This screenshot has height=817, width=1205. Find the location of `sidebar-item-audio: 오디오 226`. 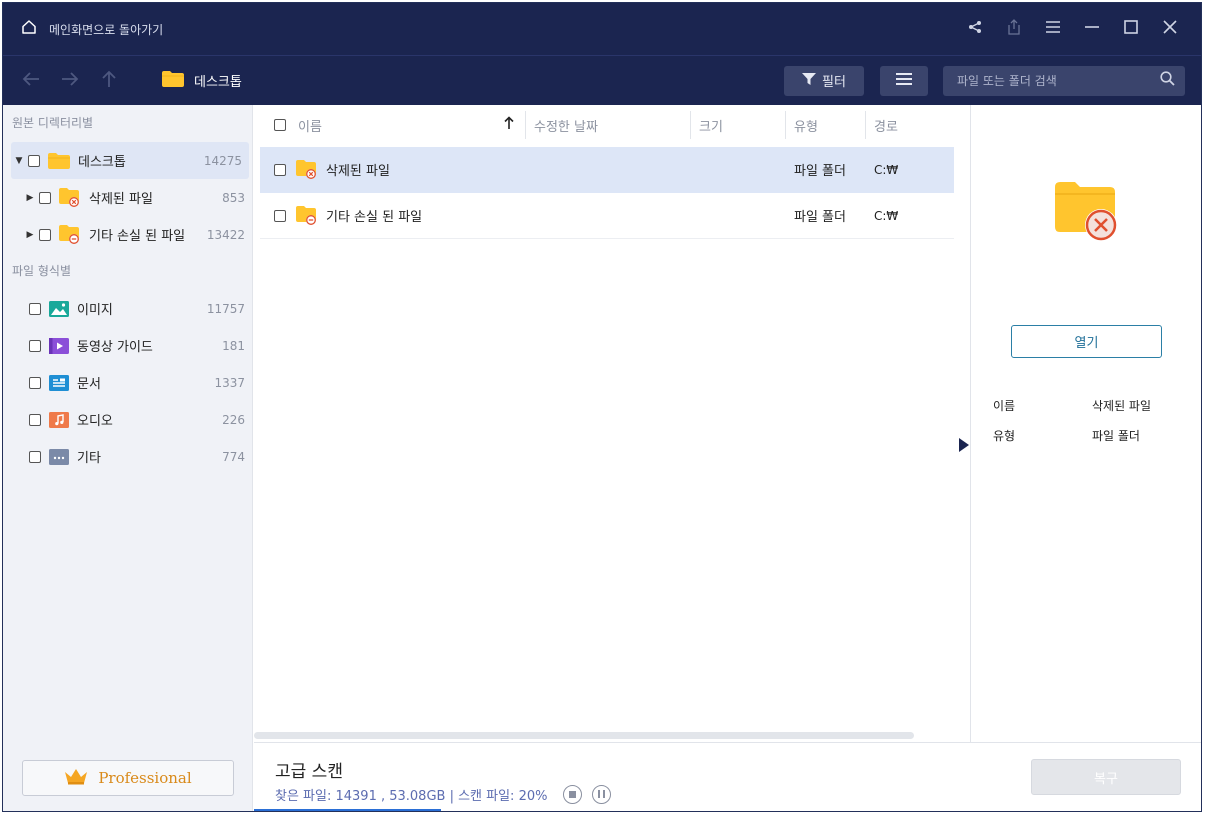

sidebar-item-audio: 오디오 226 is located at coordinates (127, 419).